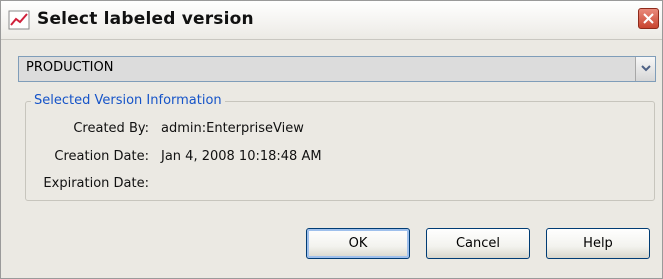 The height and width of the screenshot is (279, 663). Describe the element at coordinates (358, 243) in the screenshot. I see `ok-button: OK` at that location.